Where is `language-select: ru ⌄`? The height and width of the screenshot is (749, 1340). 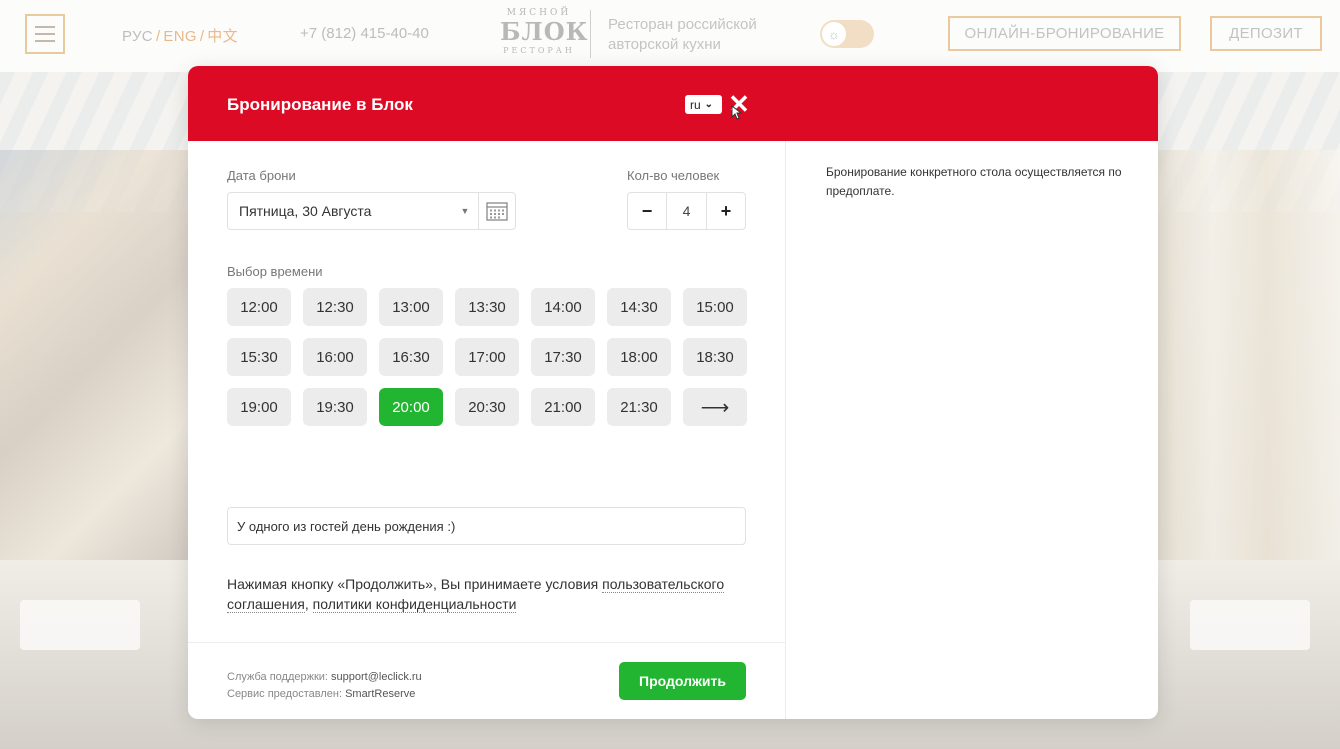 language-select: ru ⌄ is located at coordinates (703, 104).